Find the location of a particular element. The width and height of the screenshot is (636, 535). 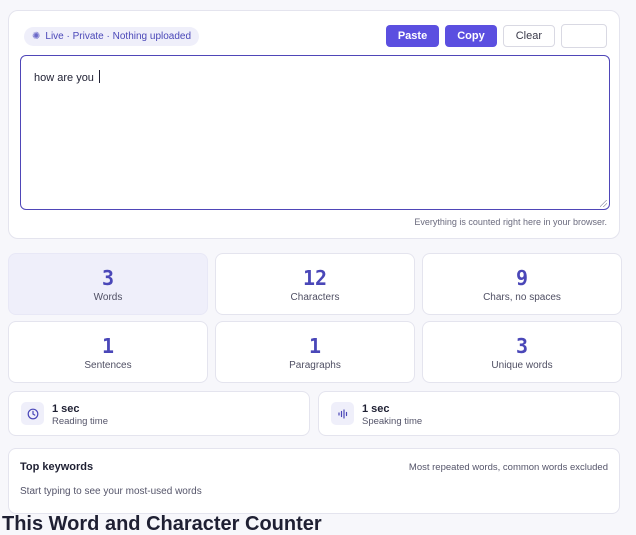

stat-paragraphs: 1 Paragraphs is located at coordinates (315, 352).